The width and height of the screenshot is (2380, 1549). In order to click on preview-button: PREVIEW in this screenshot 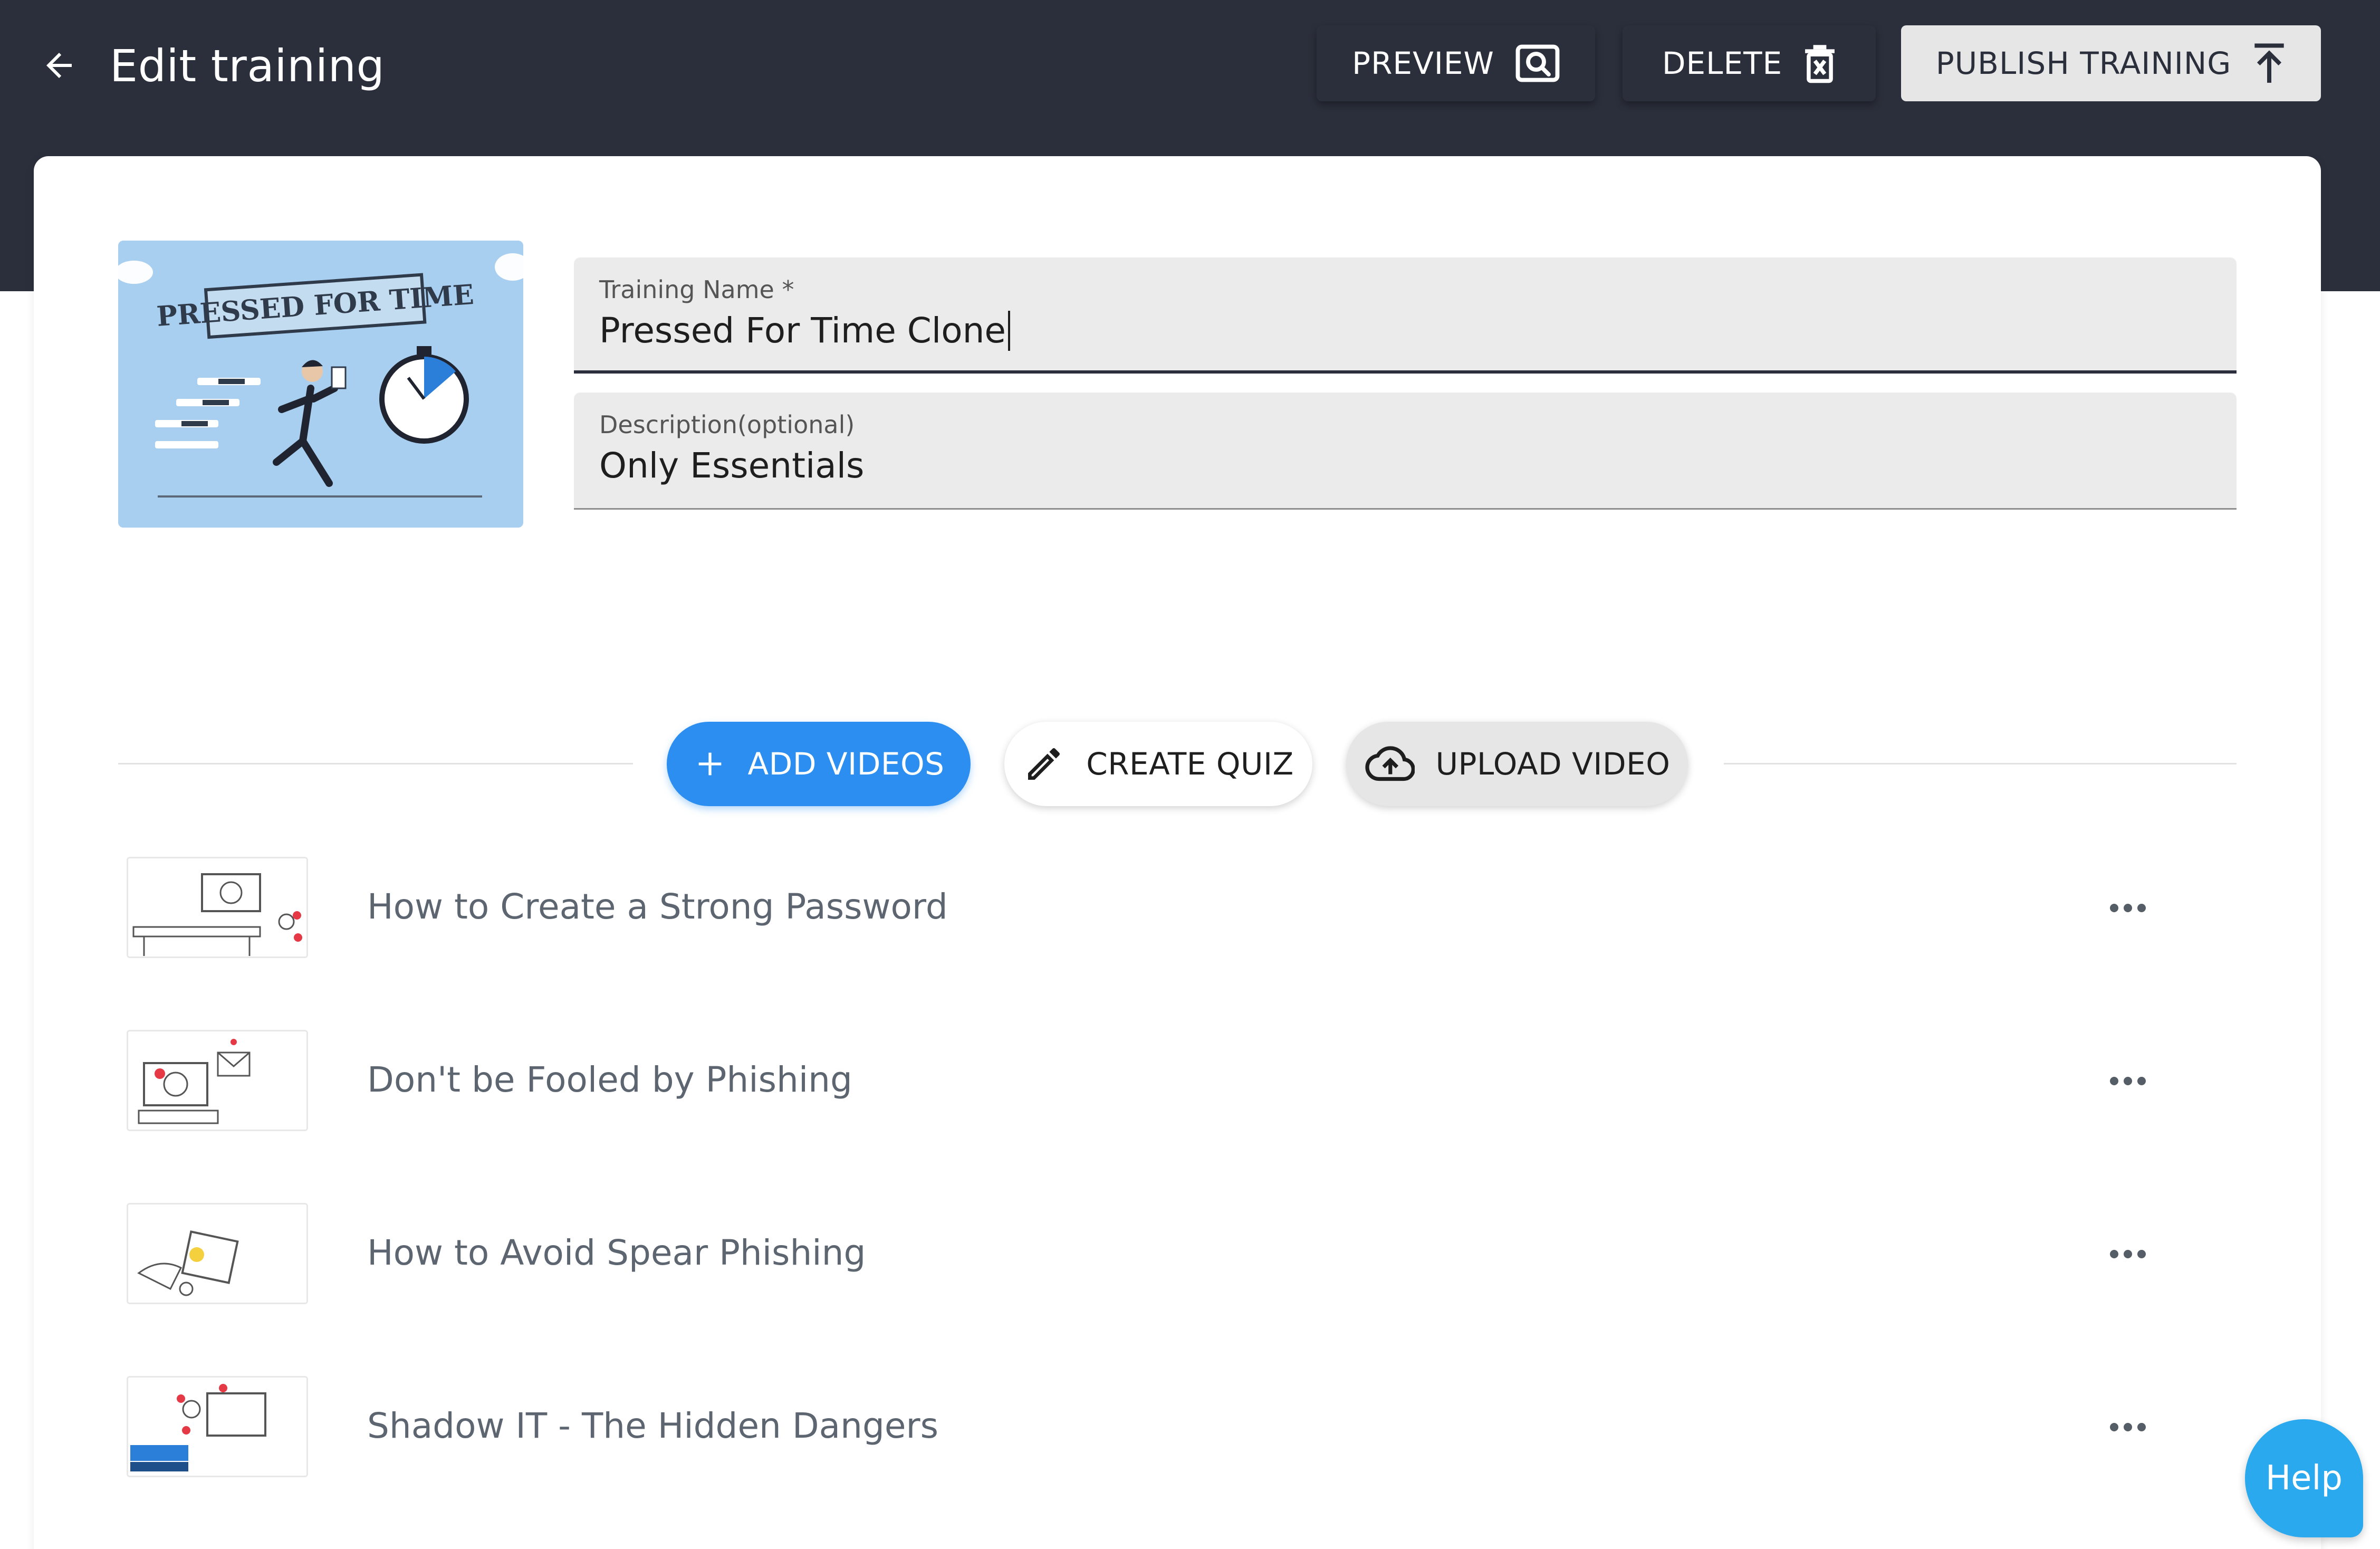, I will do `click(1456, 63)`.